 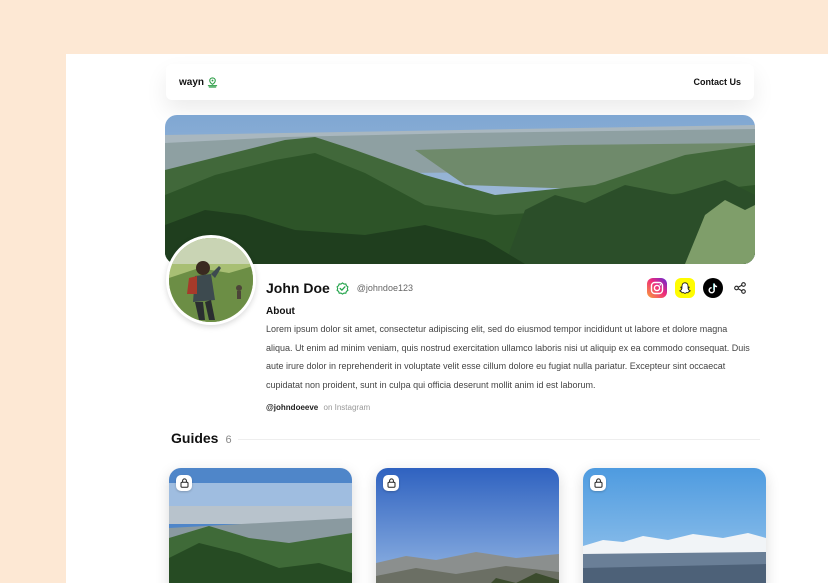 What do you see at coordinates (347, 407) in the screenshot?
I see `instagram-suffix: on Instagram` at bounding box center [347, 407].